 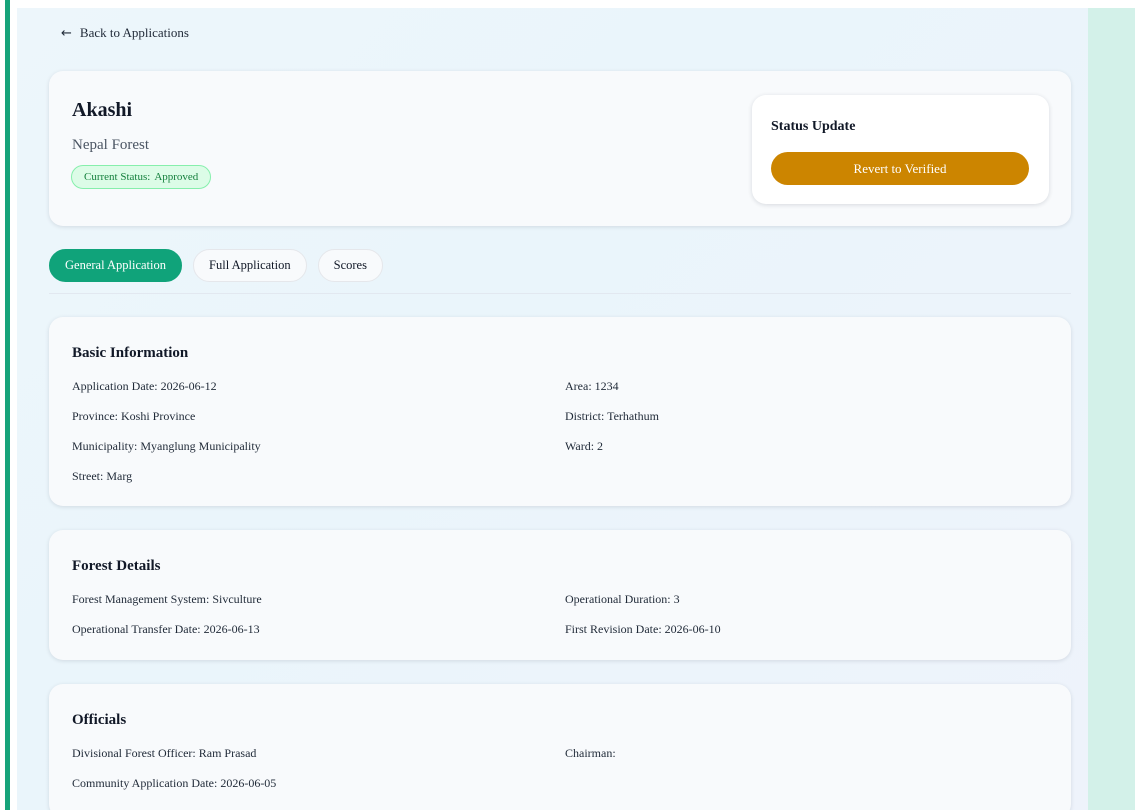 I want to click on field-community-application-date: Community Application Date: 2026-06-05, so click(x=174, y=783).